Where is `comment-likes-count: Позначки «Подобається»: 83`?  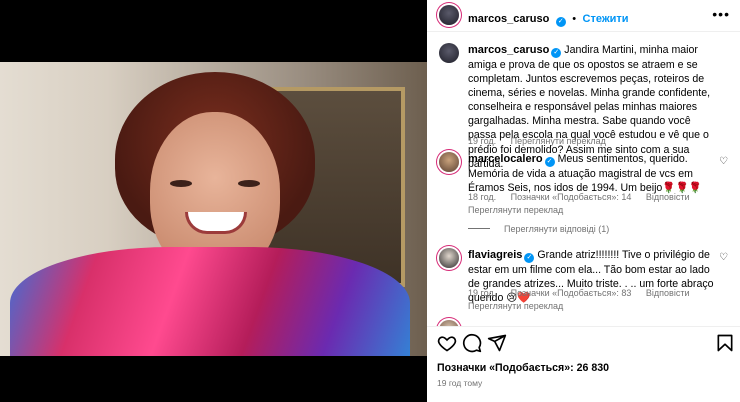
comment-likes-count: Позначки «Подобається»: 83 is located at coordinates (571, 293).